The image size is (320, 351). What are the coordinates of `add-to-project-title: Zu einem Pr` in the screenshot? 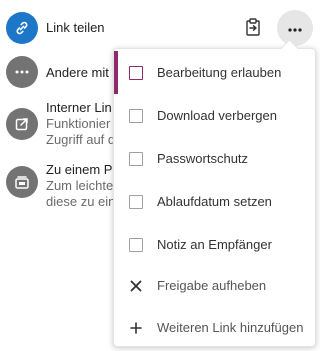 It's located at (81, 169).